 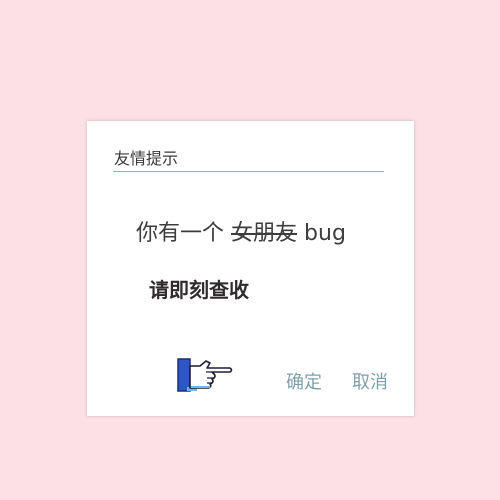 What do you see at coordinates (264, 233) in the screenshot?
I see `message-struck-text: 女朋友` at bounding box center [264, 233].